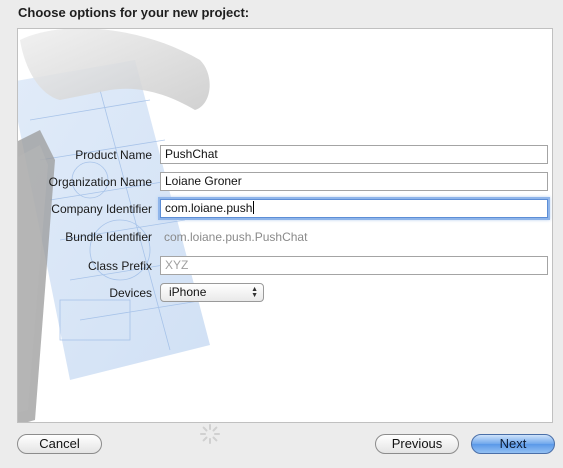 The height and width of the screenshot is (468, 563). I want to click on devices-select: iPhone ▲ ▼, so click(212, 292).